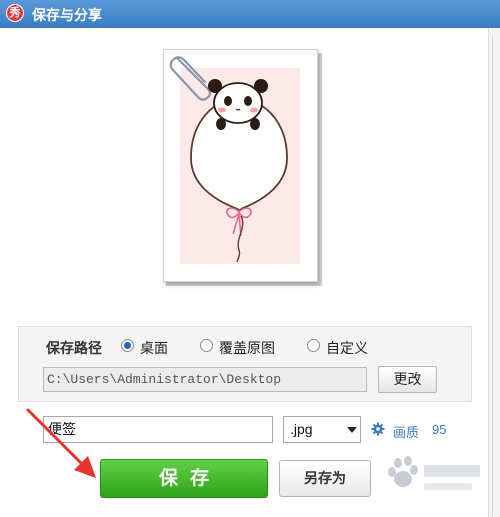  I want to click on radio-custom-label: 自定义, so click(347, 348).